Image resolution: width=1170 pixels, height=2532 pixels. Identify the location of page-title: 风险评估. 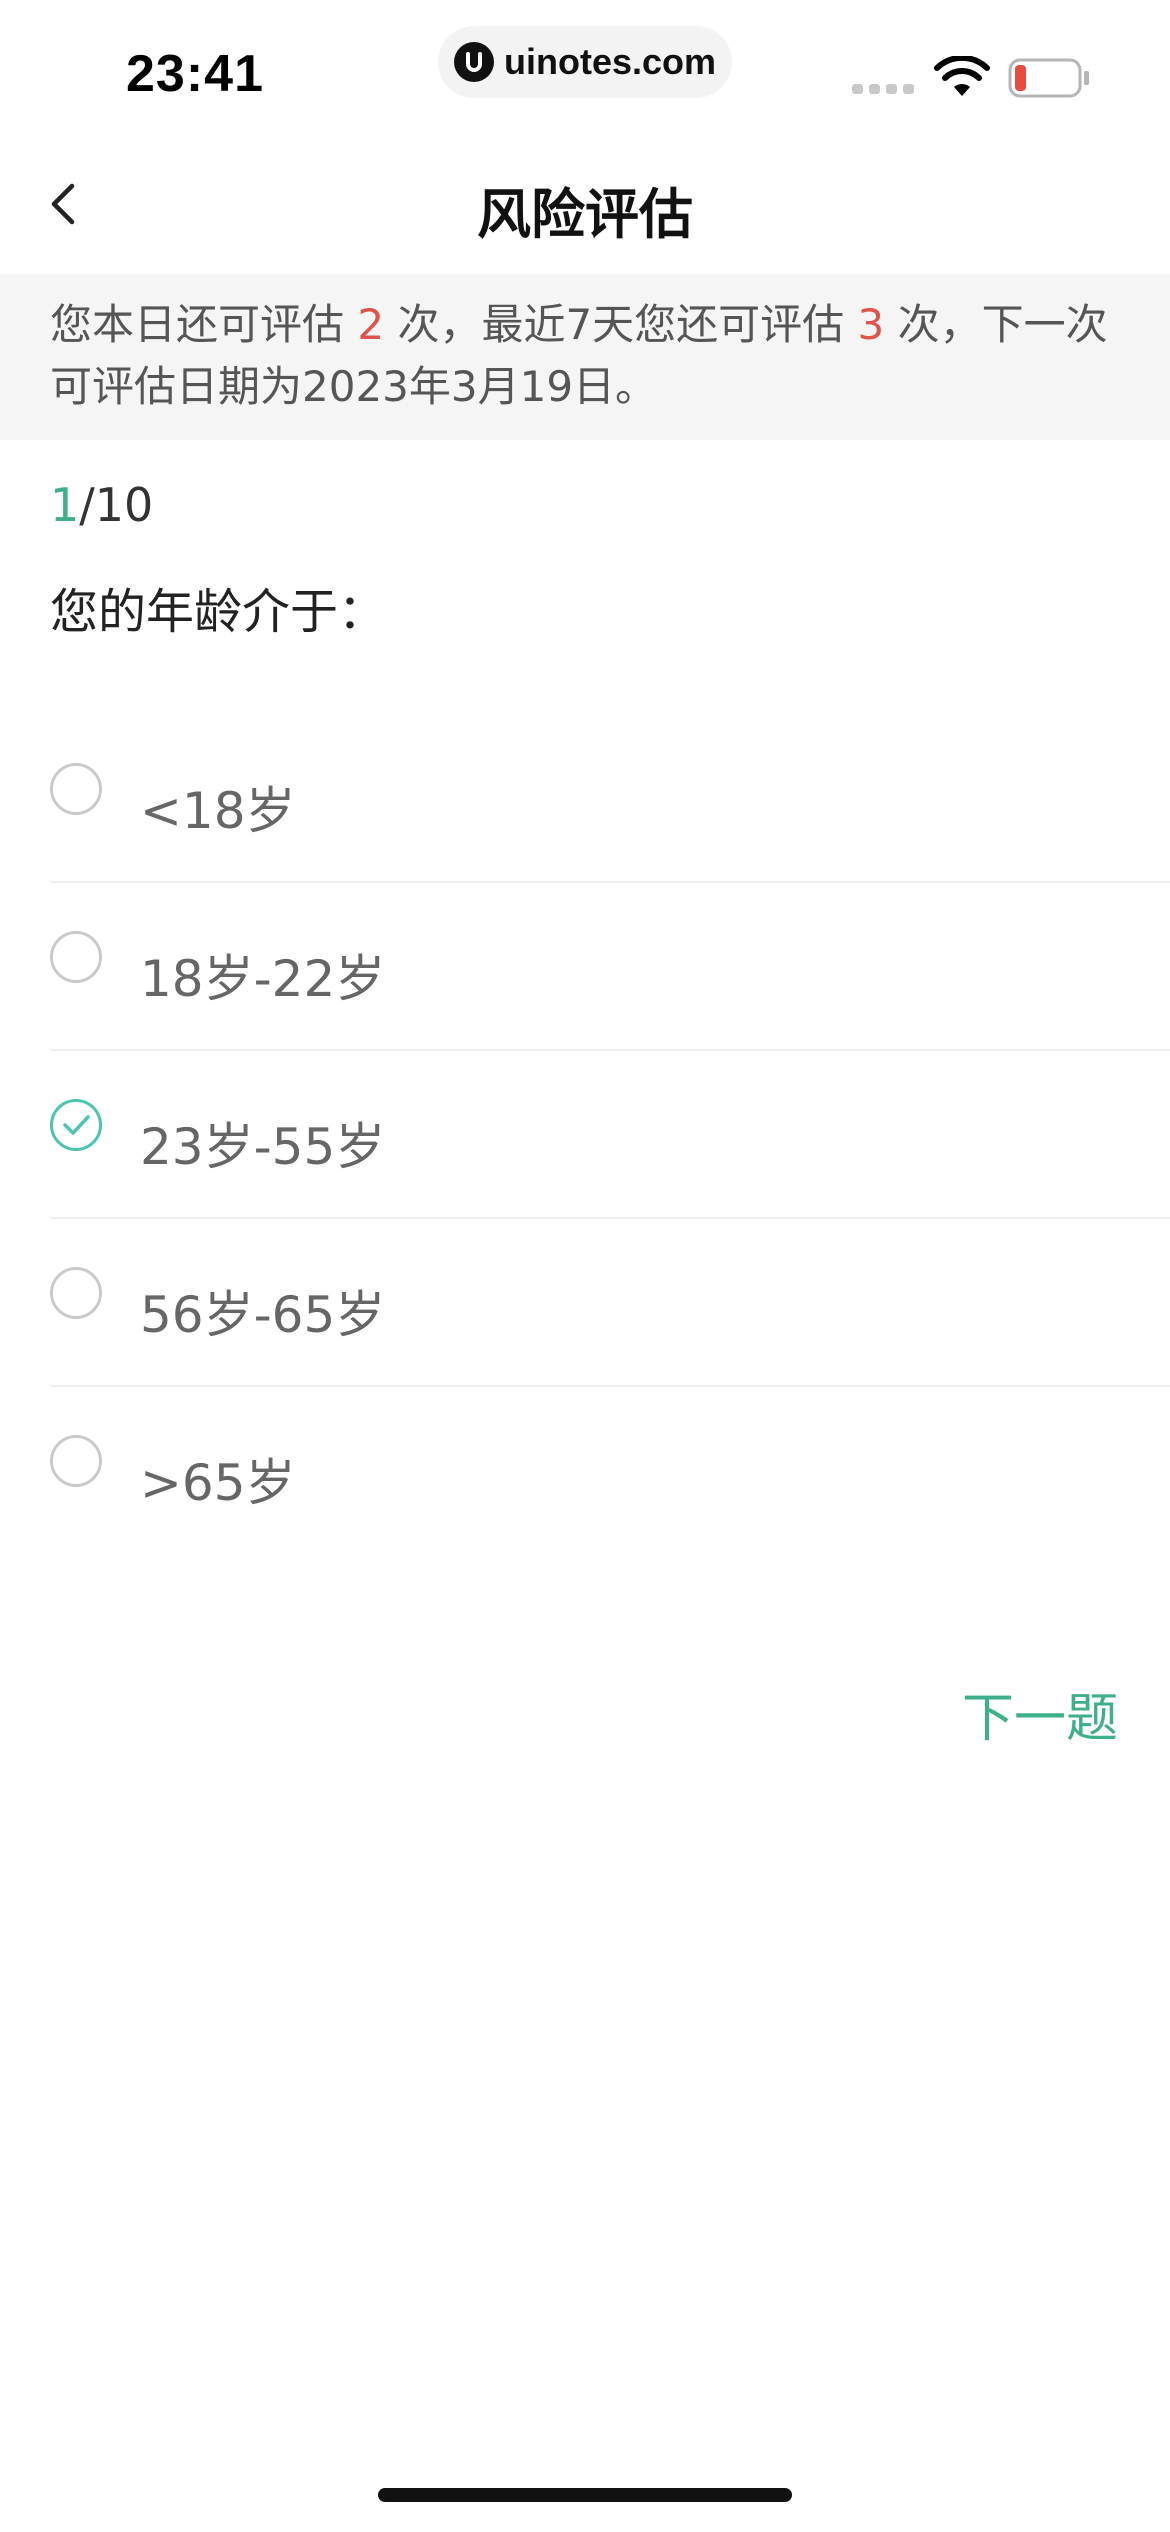
(585, 214).